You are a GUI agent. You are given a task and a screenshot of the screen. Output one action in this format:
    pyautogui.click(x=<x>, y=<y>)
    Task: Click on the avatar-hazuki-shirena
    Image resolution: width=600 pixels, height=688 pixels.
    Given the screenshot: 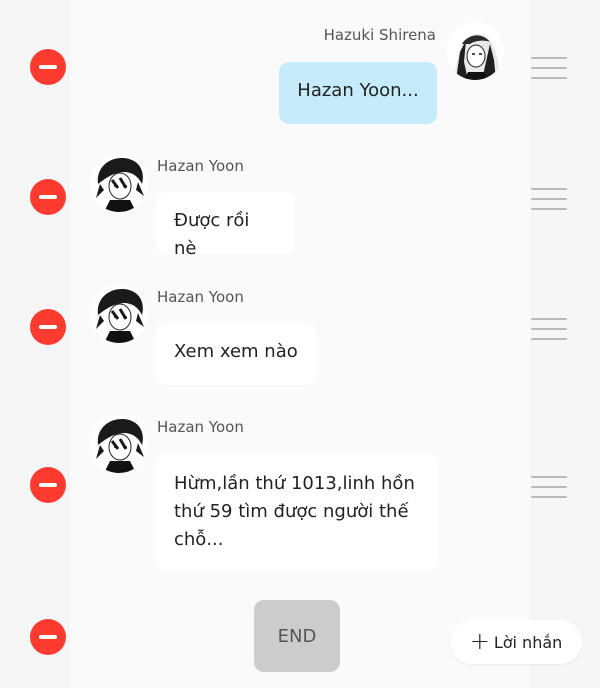 What is the action you would take?
    pyautogui.click(x=475, y=51)
    